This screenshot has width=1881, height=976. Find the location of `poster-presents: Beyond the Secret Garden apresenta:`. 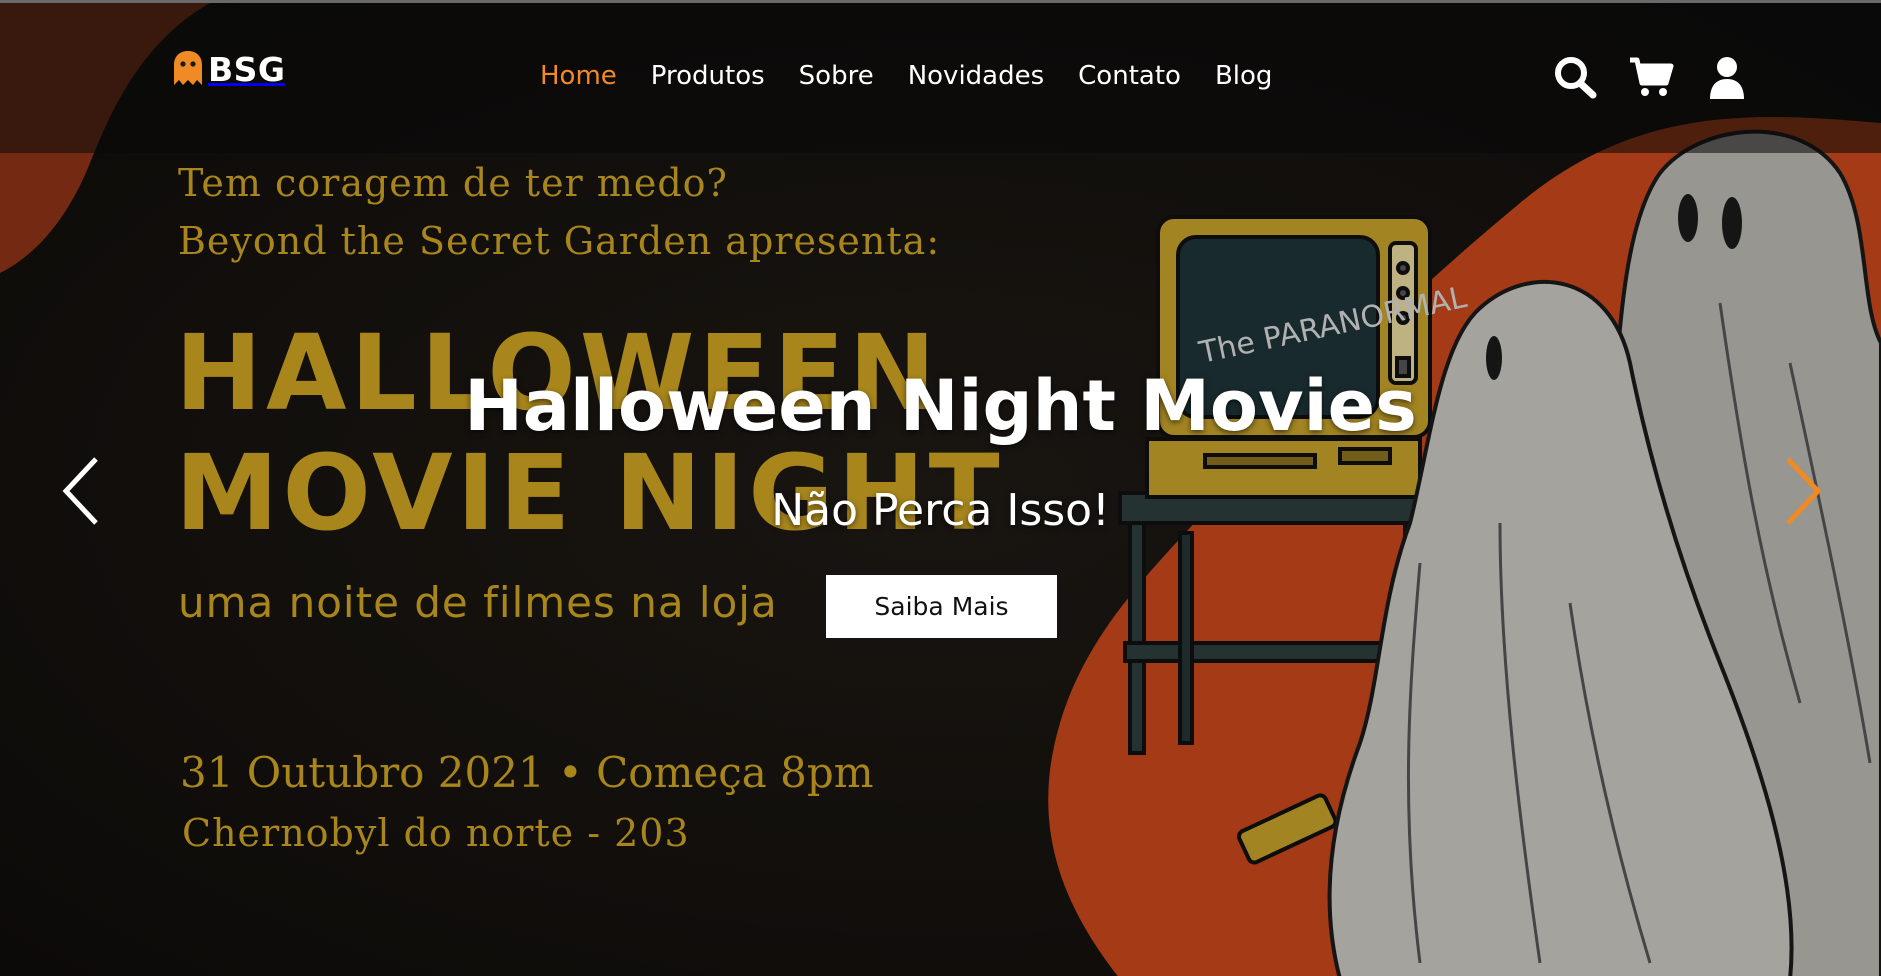

poster-presents: Beyond the Secret Garden apresenta: is located at coordinates (559, 241).